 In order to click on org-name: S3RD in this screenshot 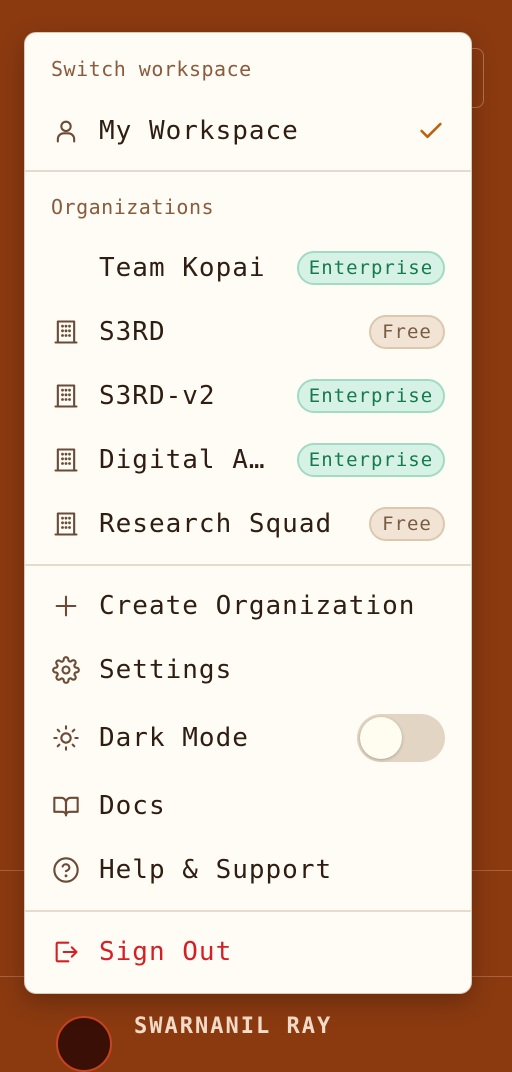, I will do `click(132, 332)`.